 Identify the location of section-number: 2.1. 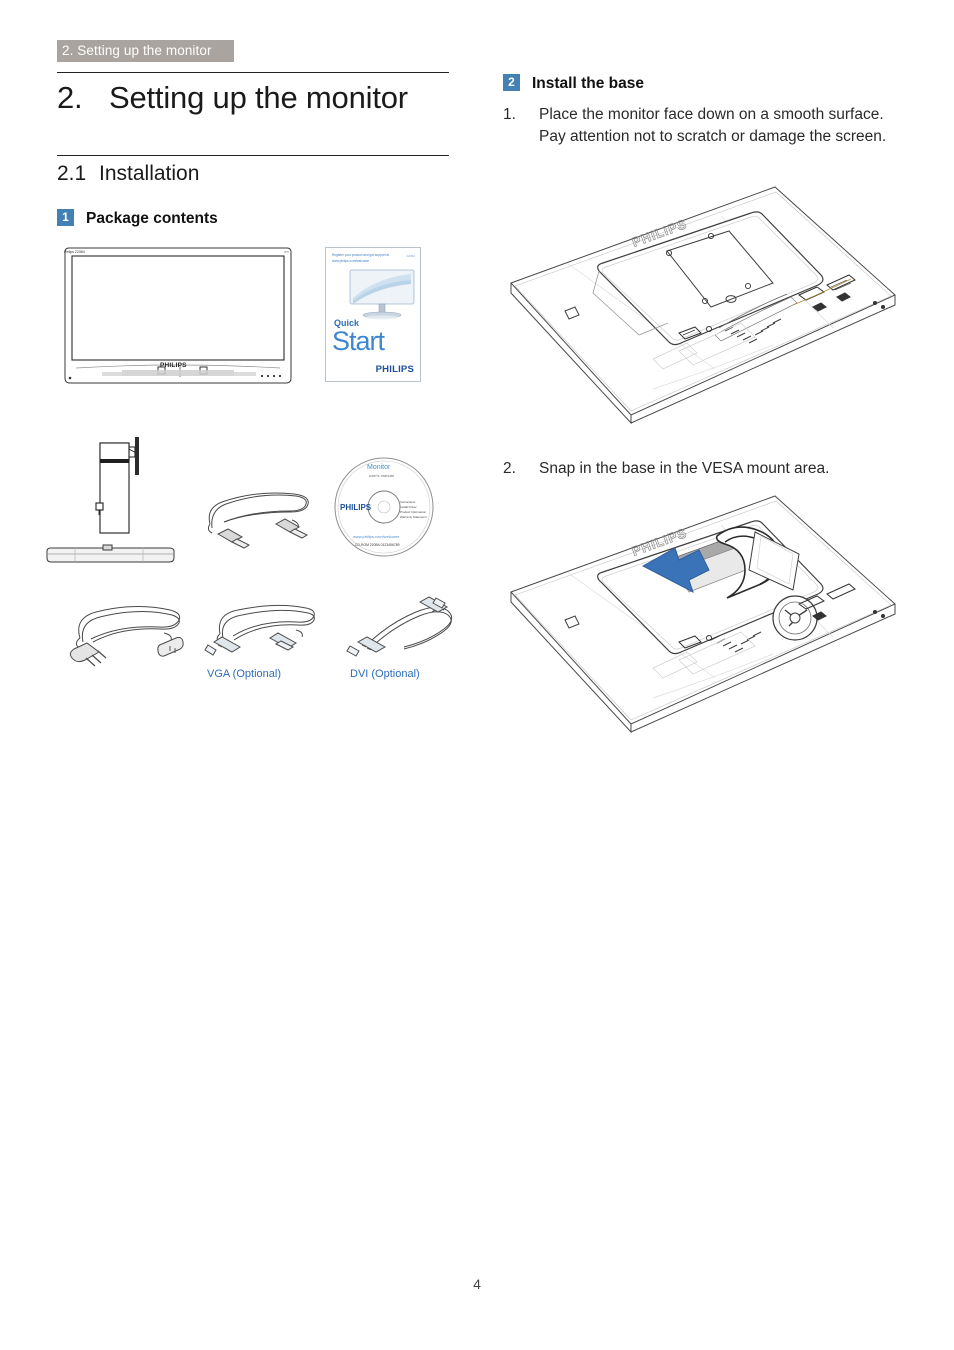
(72, 173).